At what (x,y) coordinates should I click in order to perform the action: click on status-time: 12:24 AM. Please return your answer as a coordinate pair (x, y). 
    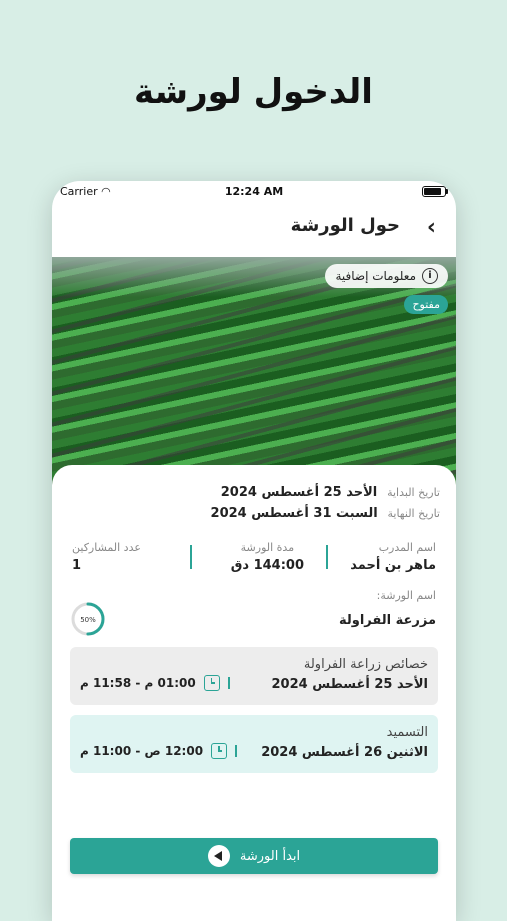
    Looking at the image, I should click on (254, 191).